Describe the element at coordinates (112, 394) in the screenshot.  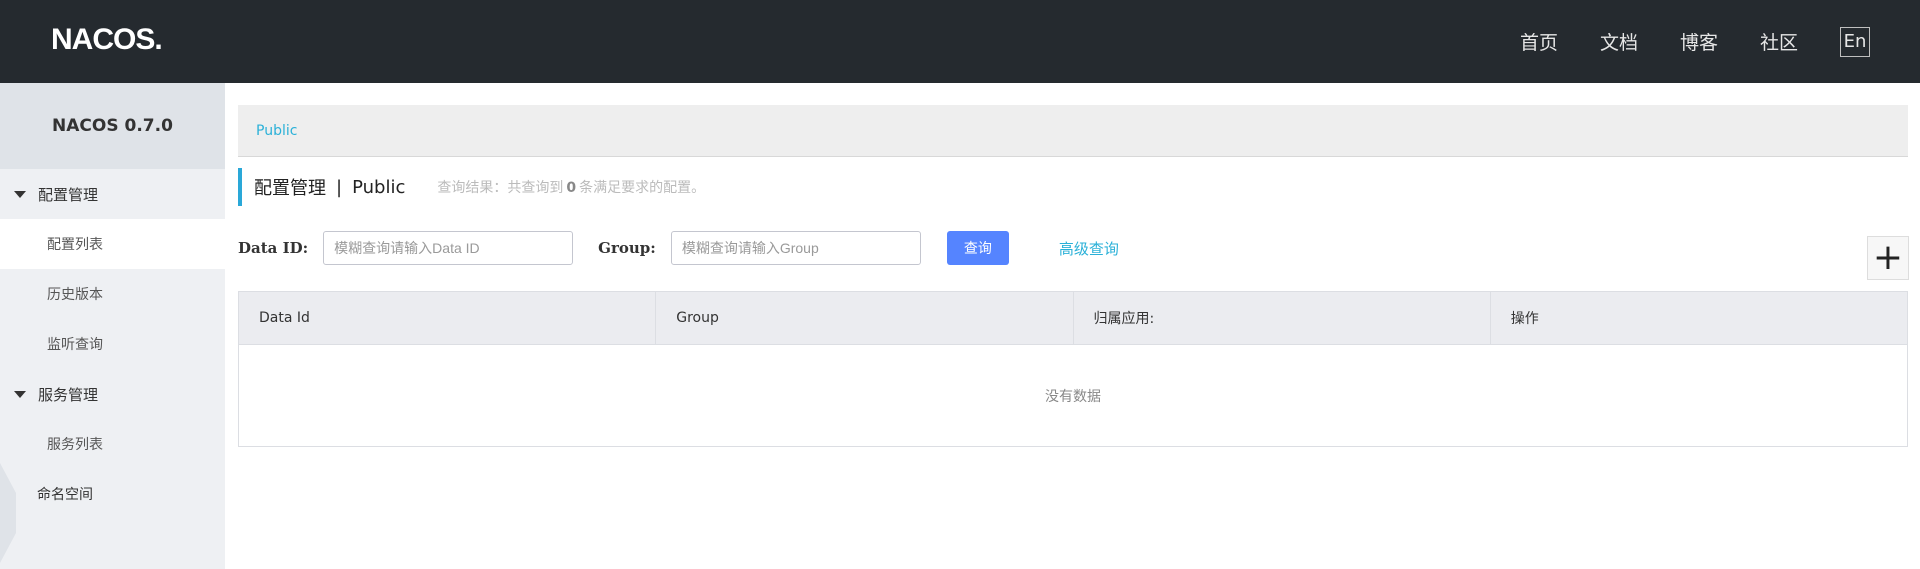
I see `sidebar-group-service: 服务管理` at that location.